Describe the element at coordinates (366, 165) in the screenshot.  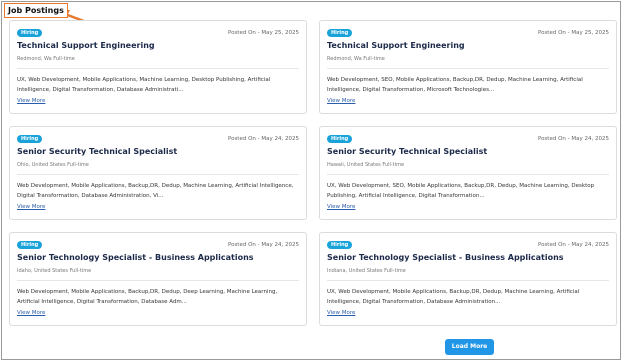
I see `job-location: Hawaii, United States Full-time` at that location.